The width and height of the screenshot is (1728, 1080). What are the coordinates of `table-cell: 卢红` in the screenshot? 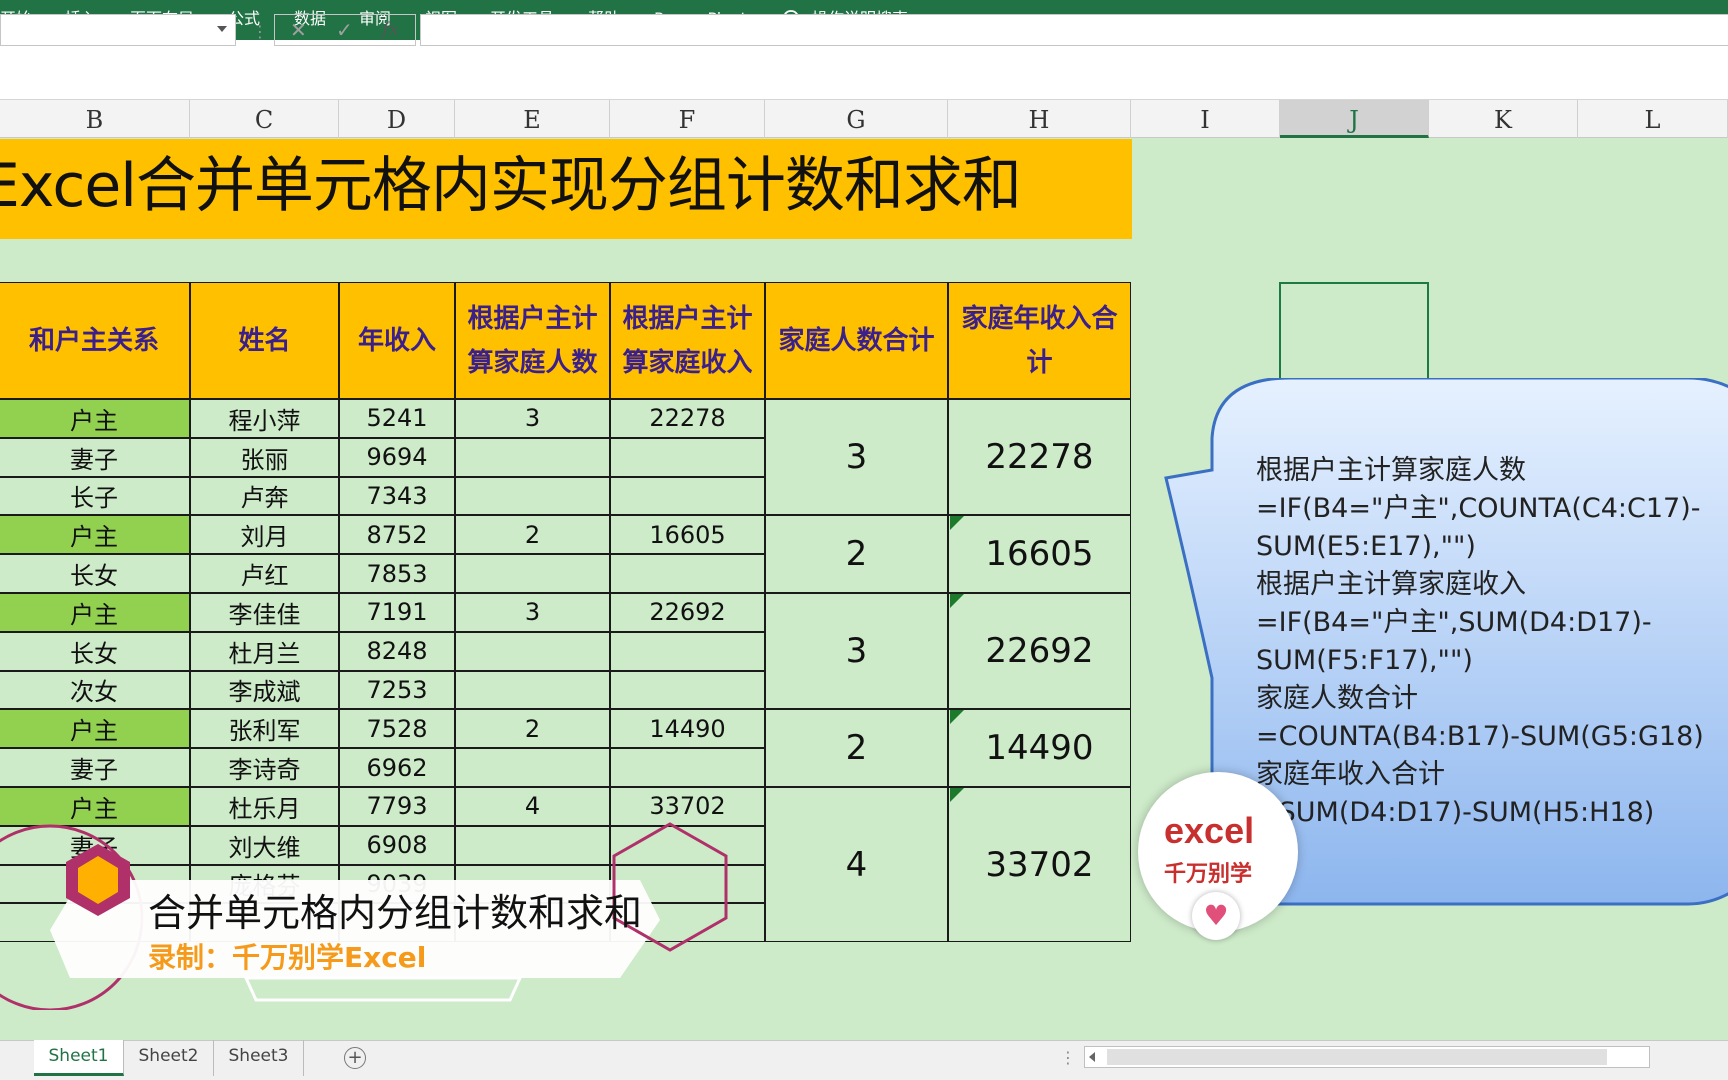 It's located at (264, 573).